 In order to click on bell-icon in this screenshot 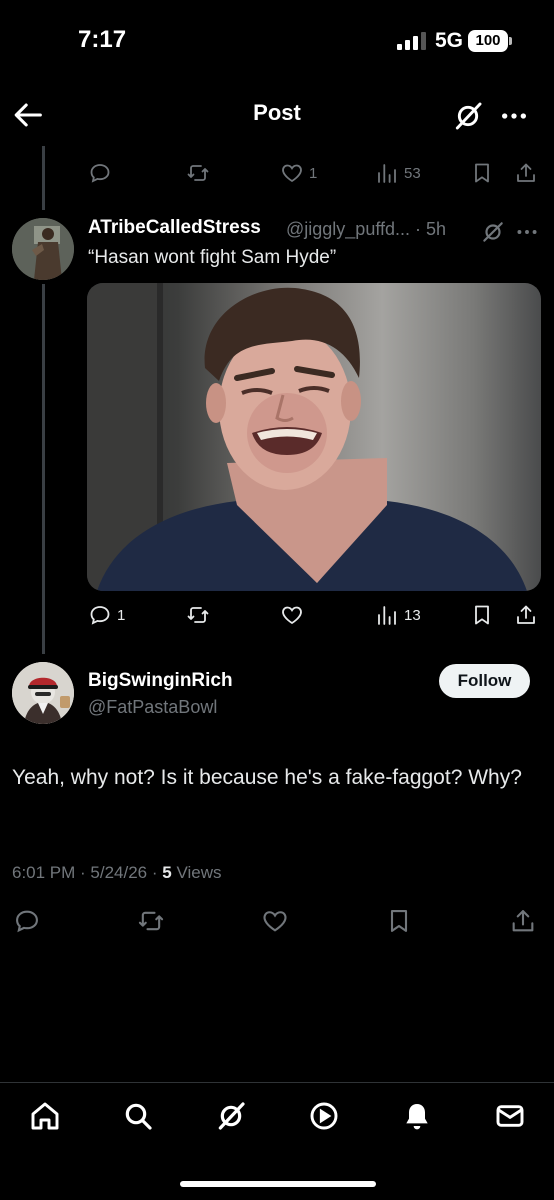, I will do `click(417, 1116)`.